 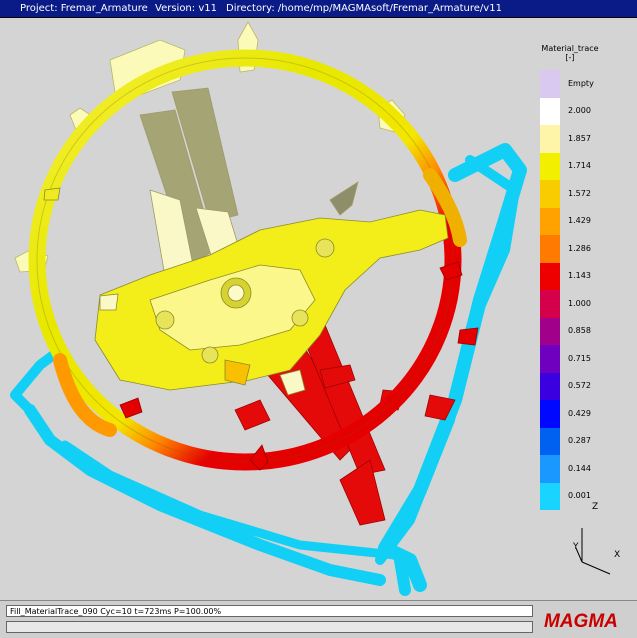 What do you see at coordinates (186, 8) in the screenshot?
I see `version-label: Version: v11` at bounding box center [186, 8].